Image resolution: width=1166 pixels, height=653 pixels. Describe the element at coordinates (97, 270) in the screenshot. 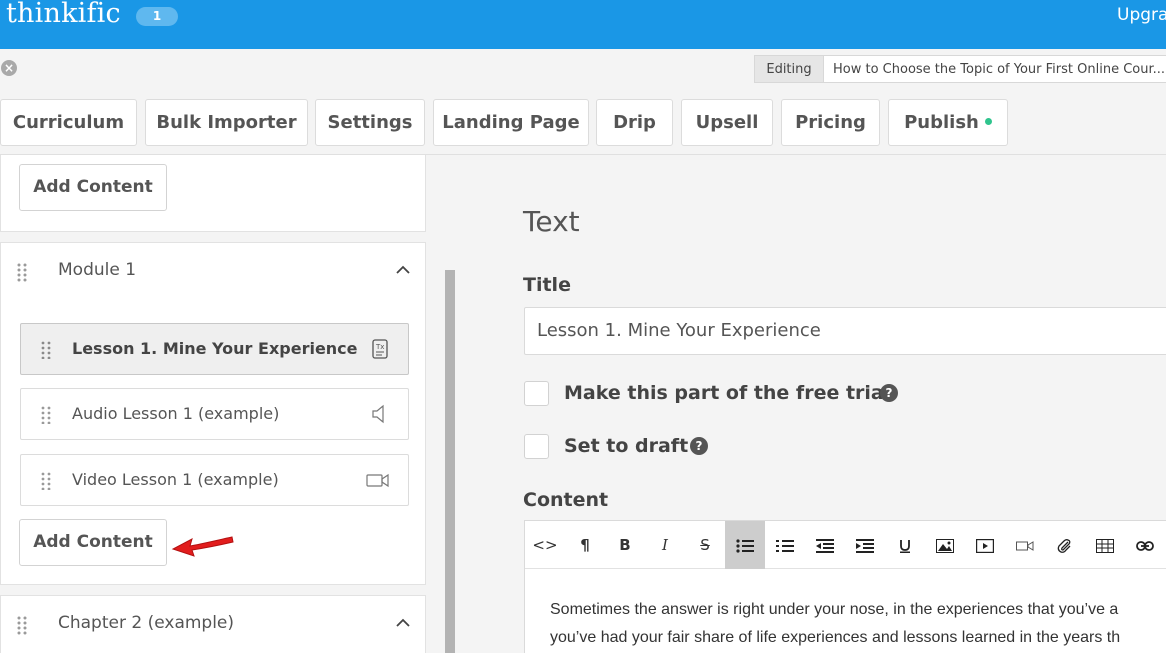

I see `module-title: Module 1` at that location.